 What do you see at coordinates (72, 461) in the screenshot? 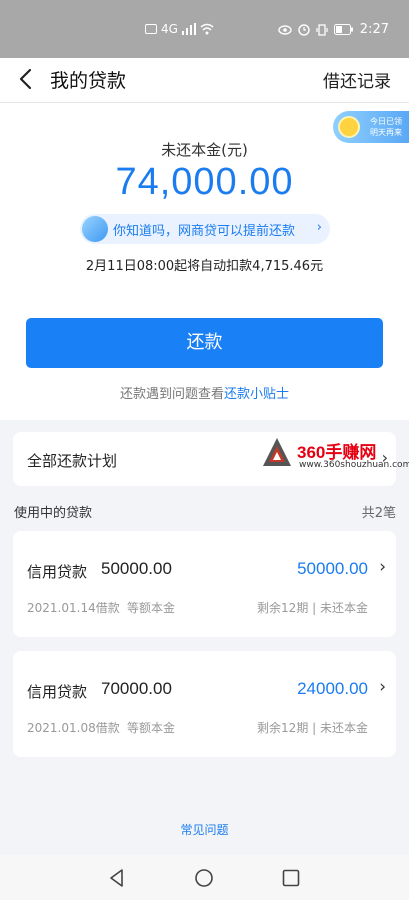
I see `plan-label: 全部还款计划` at bounding box center [72, 461].